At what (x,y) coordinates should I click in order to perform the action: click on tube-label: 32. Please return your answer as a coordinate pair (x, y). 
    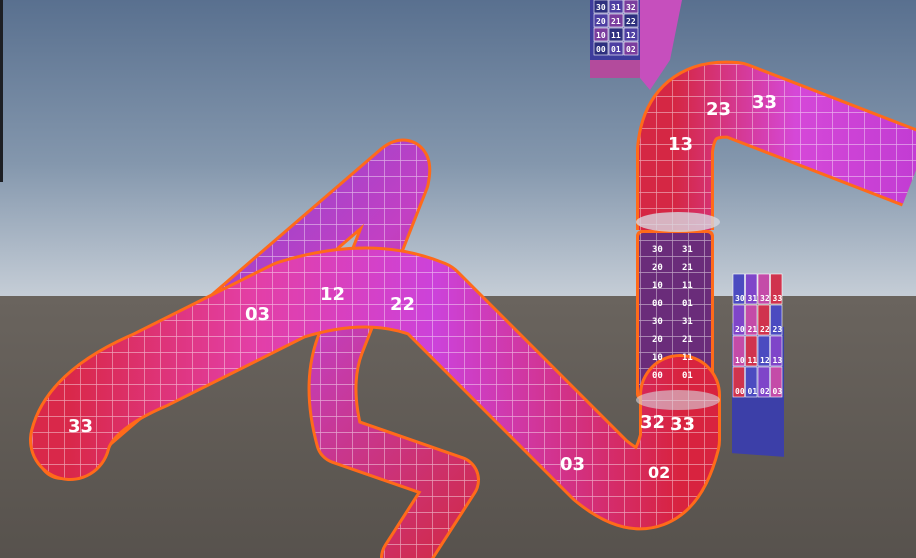
    Looking at the image, I should click on (652, 422).